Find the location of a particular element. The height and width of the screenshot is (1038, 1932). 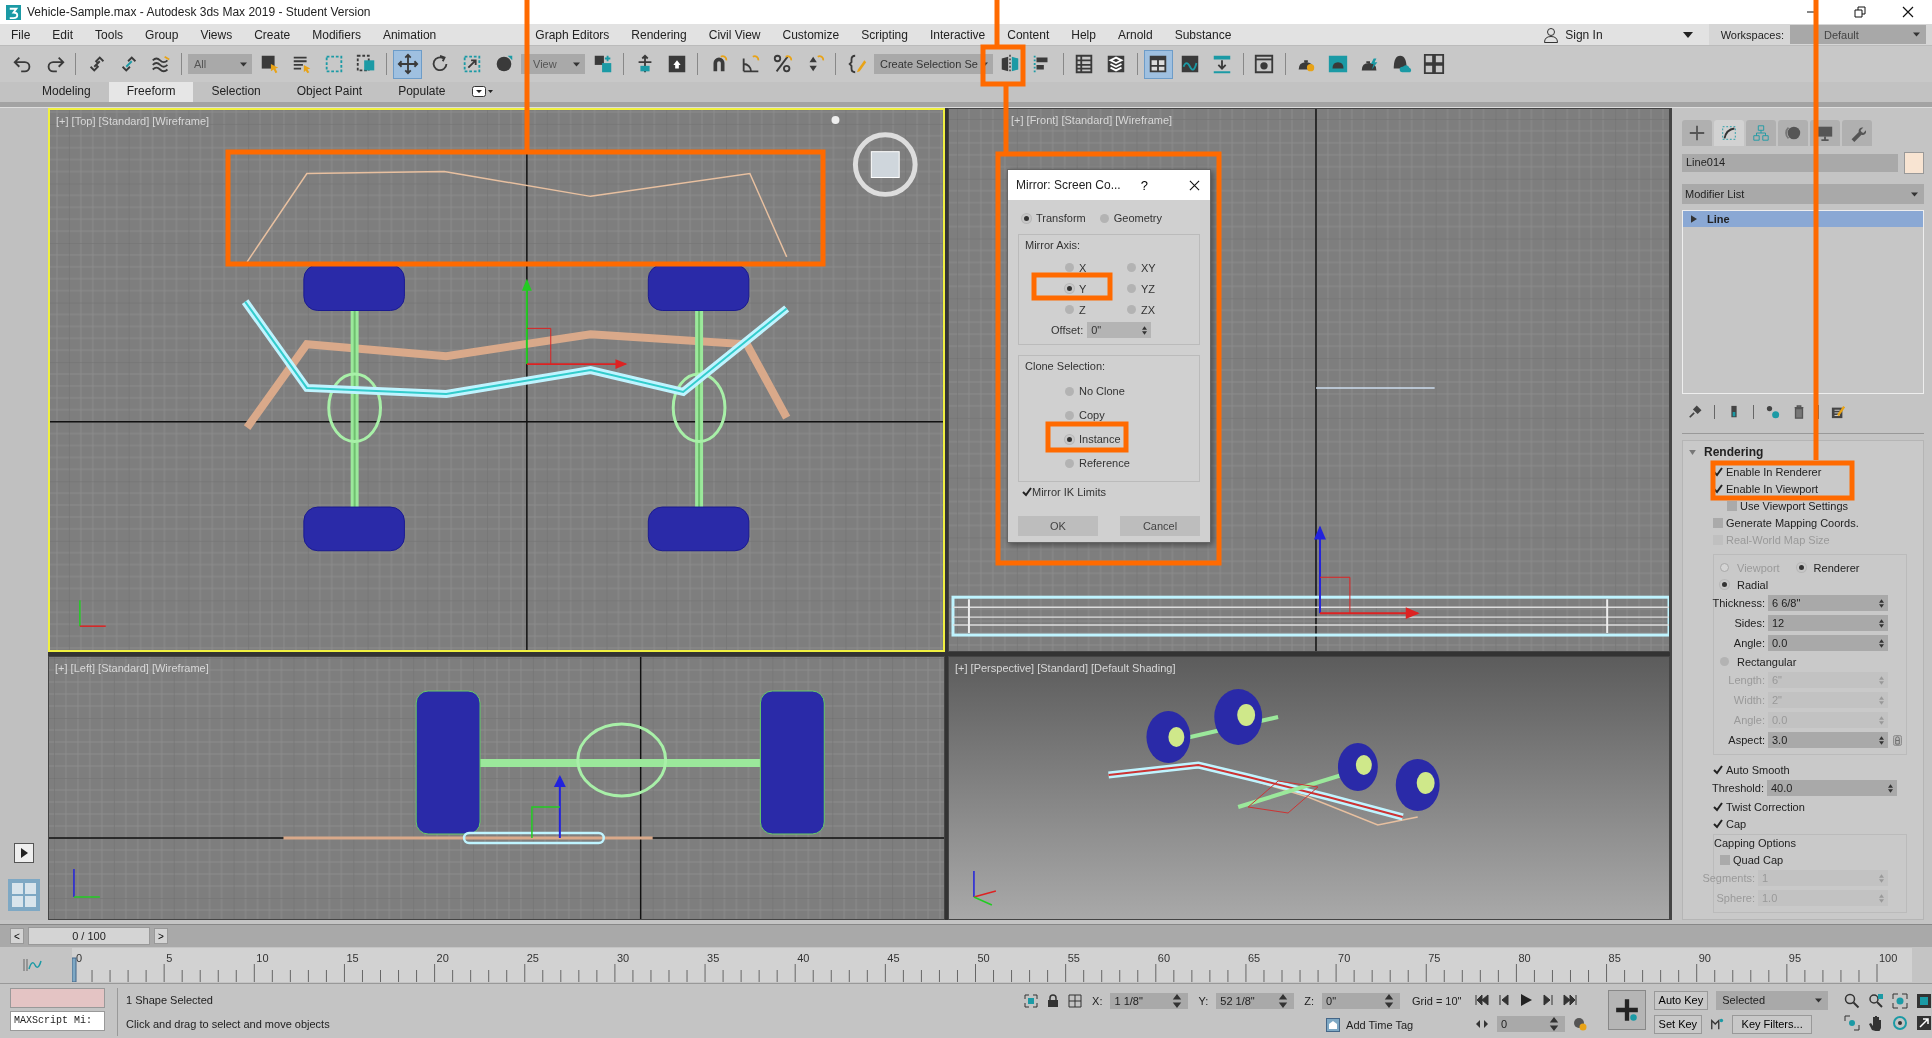

next-frame-icon is located at coordinates (1548, 999).